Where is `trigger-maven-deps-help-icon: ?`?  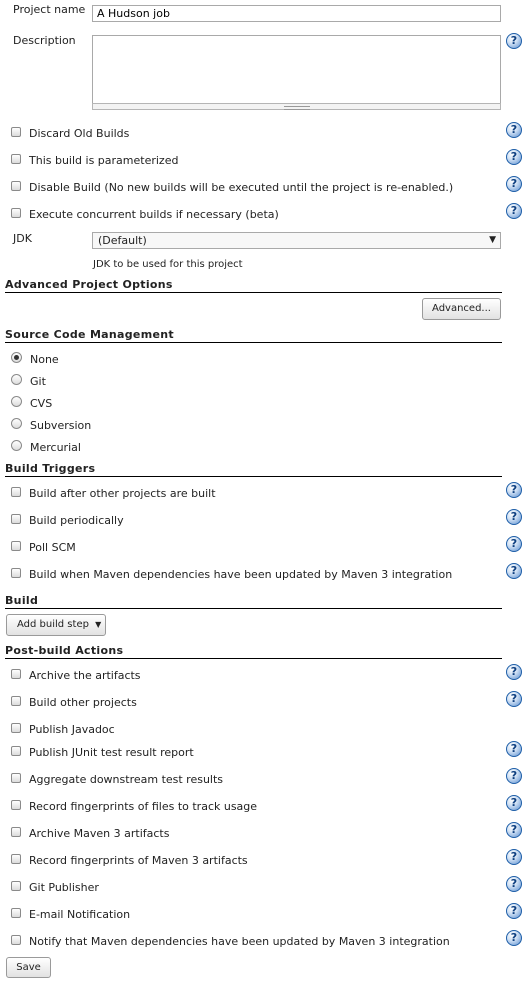
trigger-maven-deps-help-icon: ? is located at coordinates (514, 571).